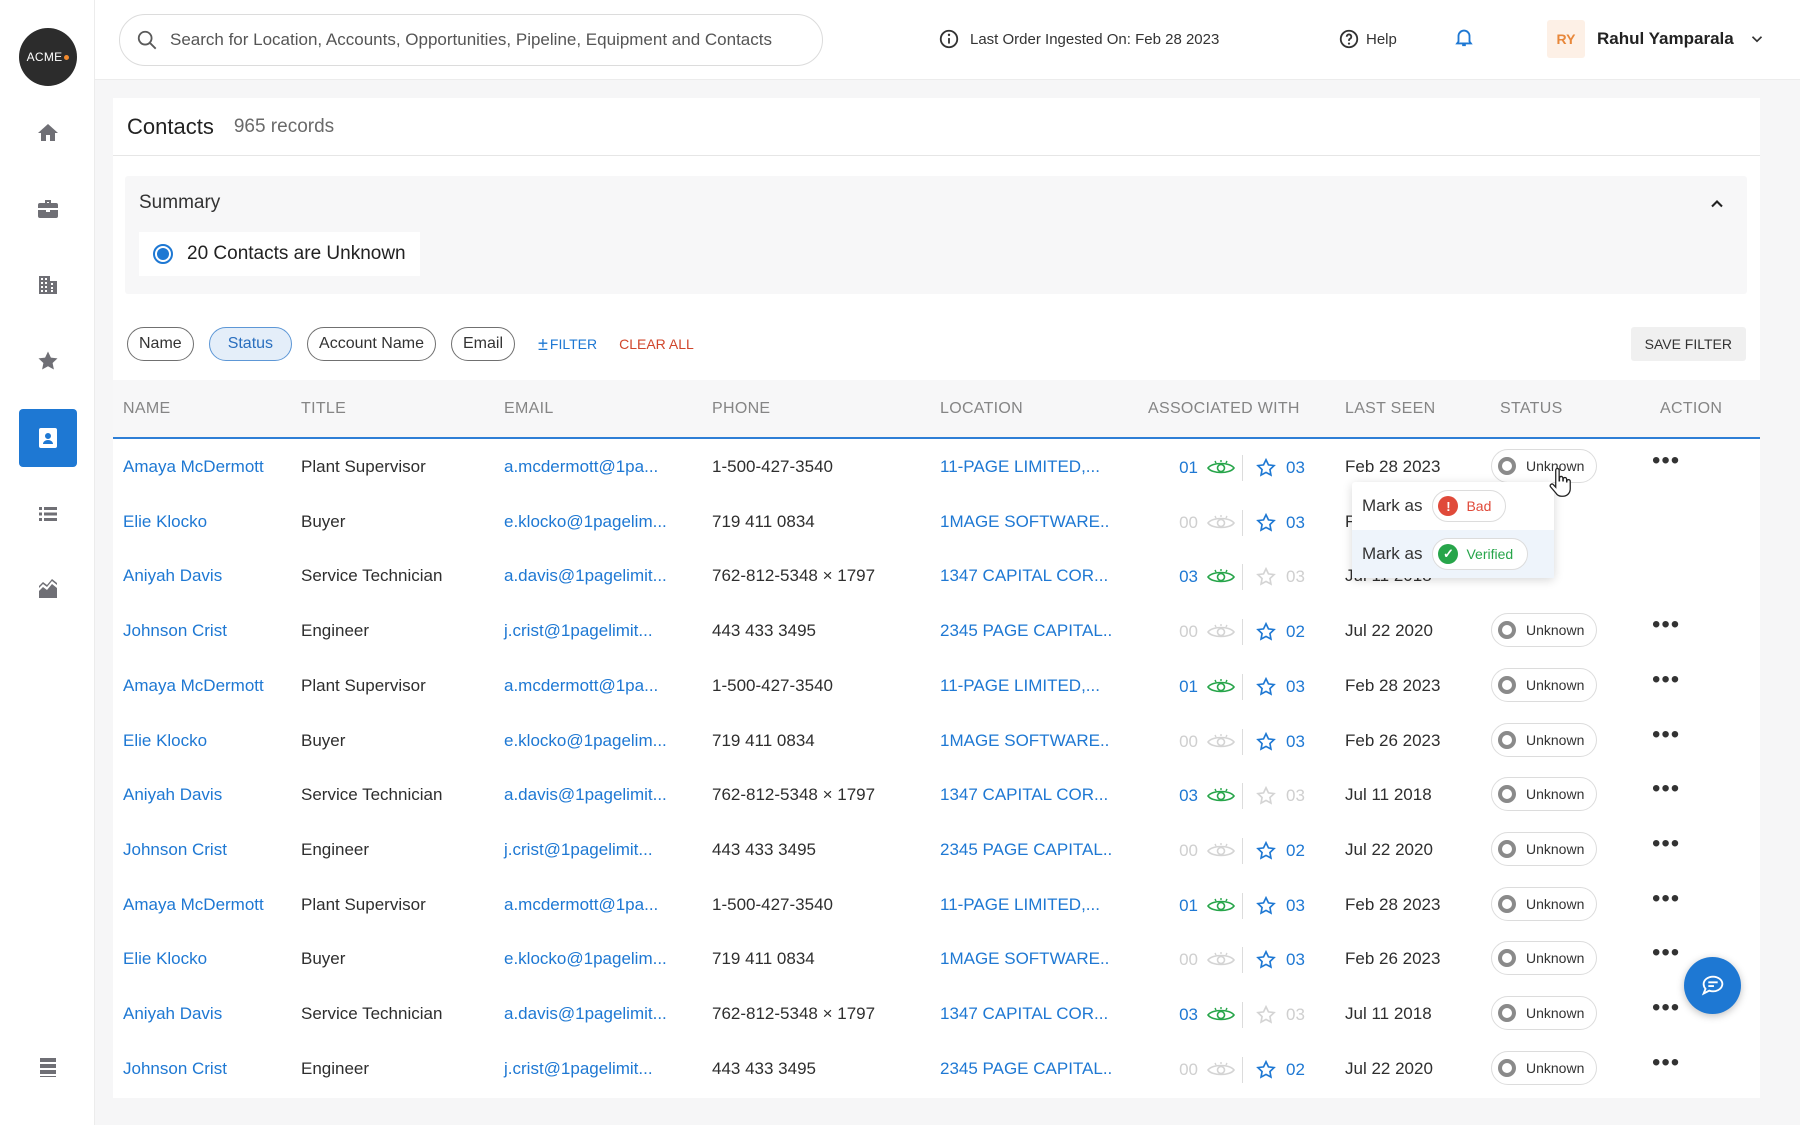 Image resolution: width=1800 pixels, height=1125 pixels. I want to click on sidebar-item-home, so click(48, 133).